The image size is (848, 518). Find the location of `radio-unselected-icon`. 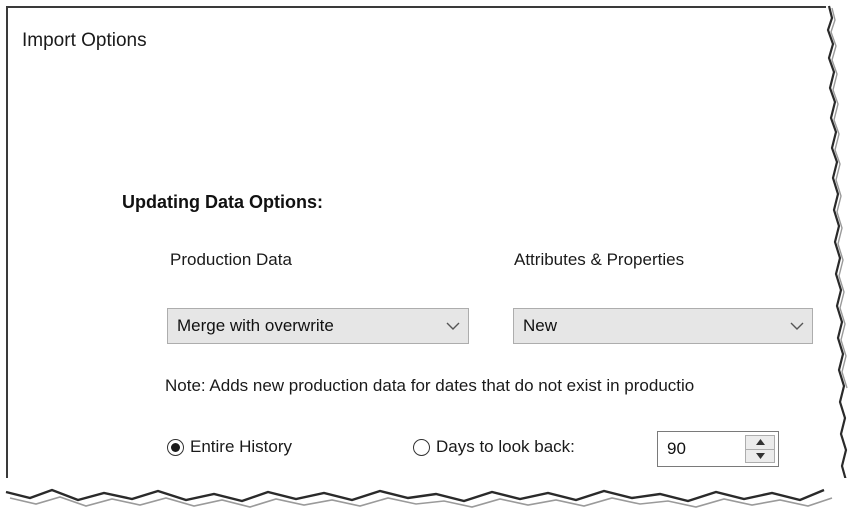

radio-unselected-icon is located at coordinates (421, 447).